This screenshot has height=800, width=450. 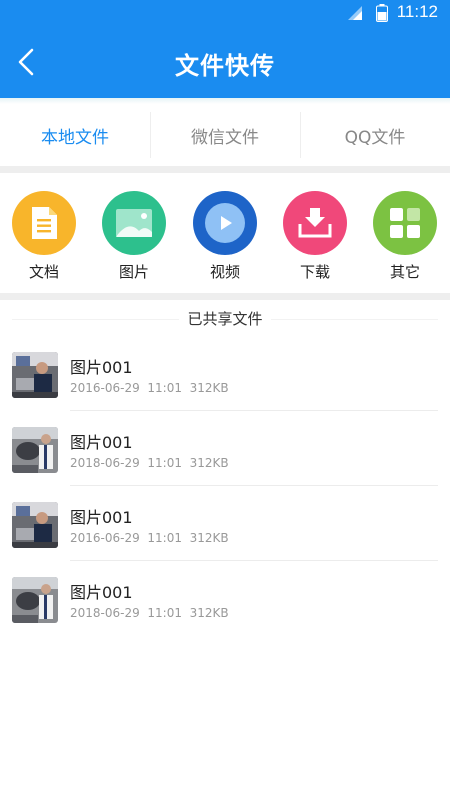 I want to click on page-title: 文件快传, so click(x=225, y=66).